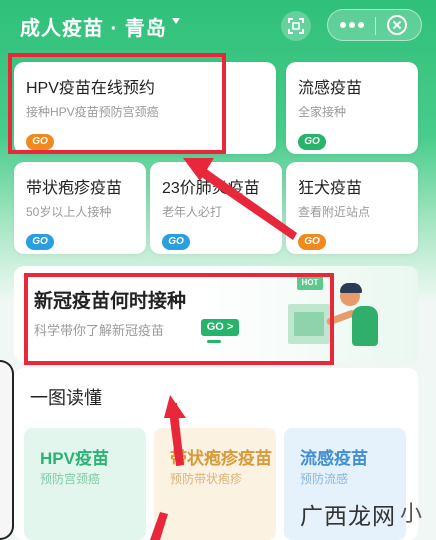 This screenshot has height=540, width=436. I want to click on watermark-text: 广西龙网, so click(348, 516).